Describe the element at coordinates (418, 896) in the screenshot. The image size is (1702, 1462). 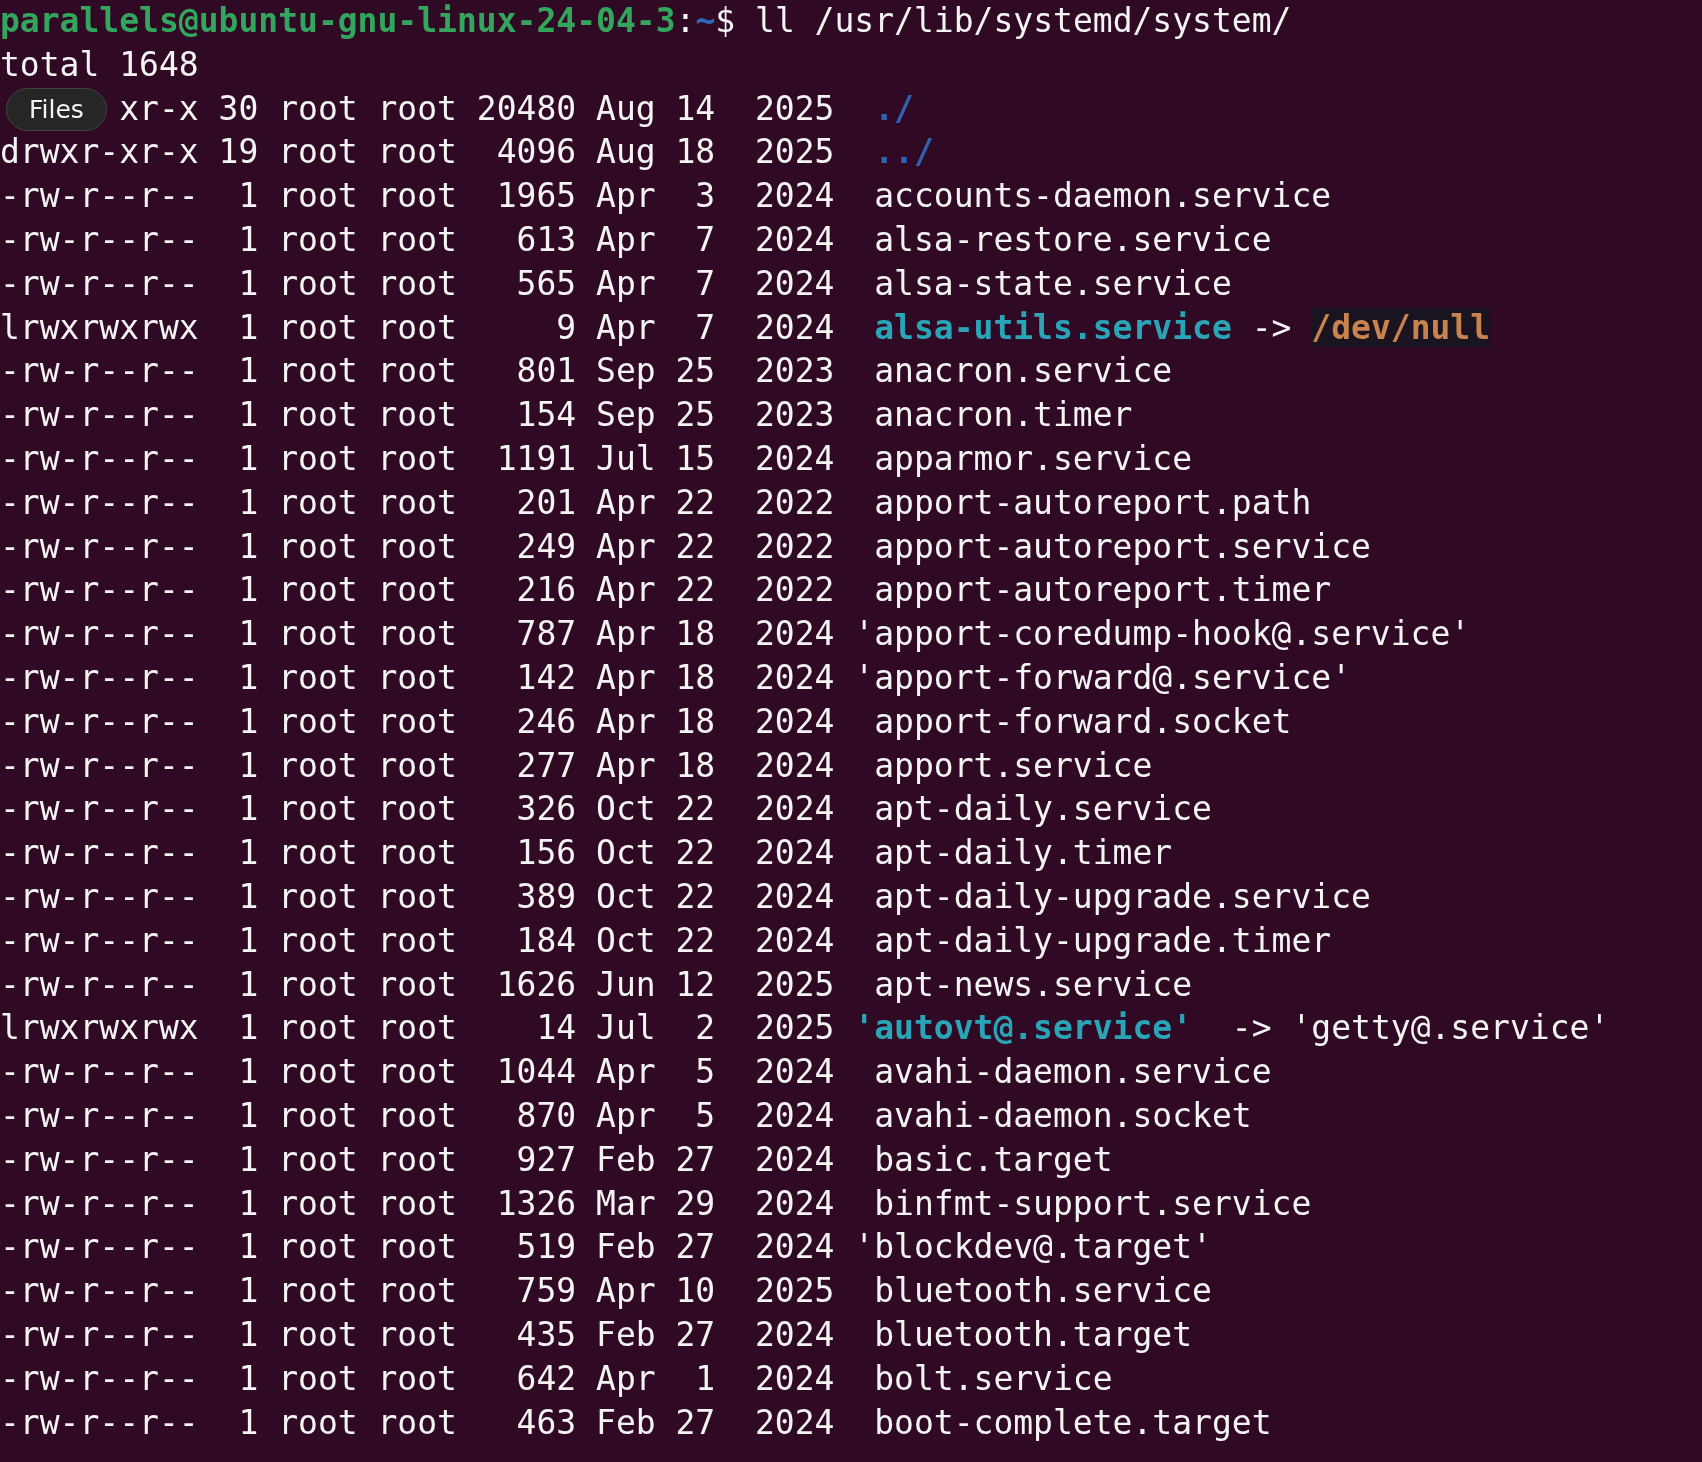
I see `file-details: -rw-r--r-- 1 root root 389 Oct 22 2024` at that location.